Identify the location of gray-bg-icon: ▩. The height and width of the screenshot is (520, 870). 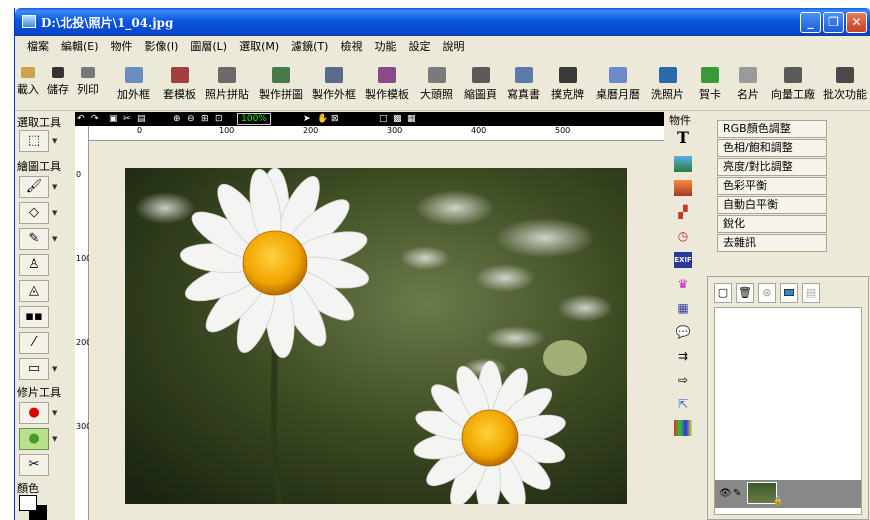
(397, 119).